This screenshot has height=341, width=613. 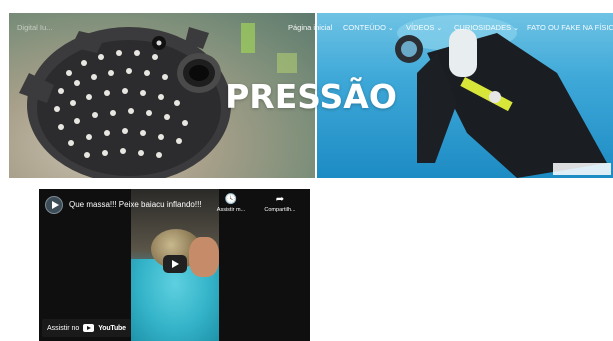 I want to click on youtube-logo-icon, so click(x=89, y=328).